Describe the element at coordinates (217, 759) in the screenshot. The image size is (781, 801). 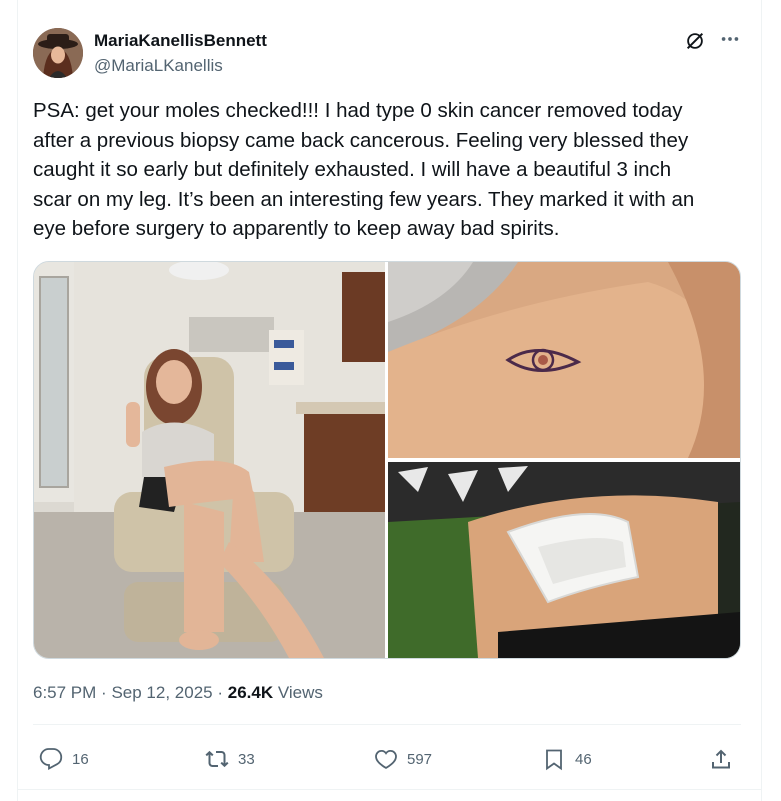
I see `repost-icon` at that location.